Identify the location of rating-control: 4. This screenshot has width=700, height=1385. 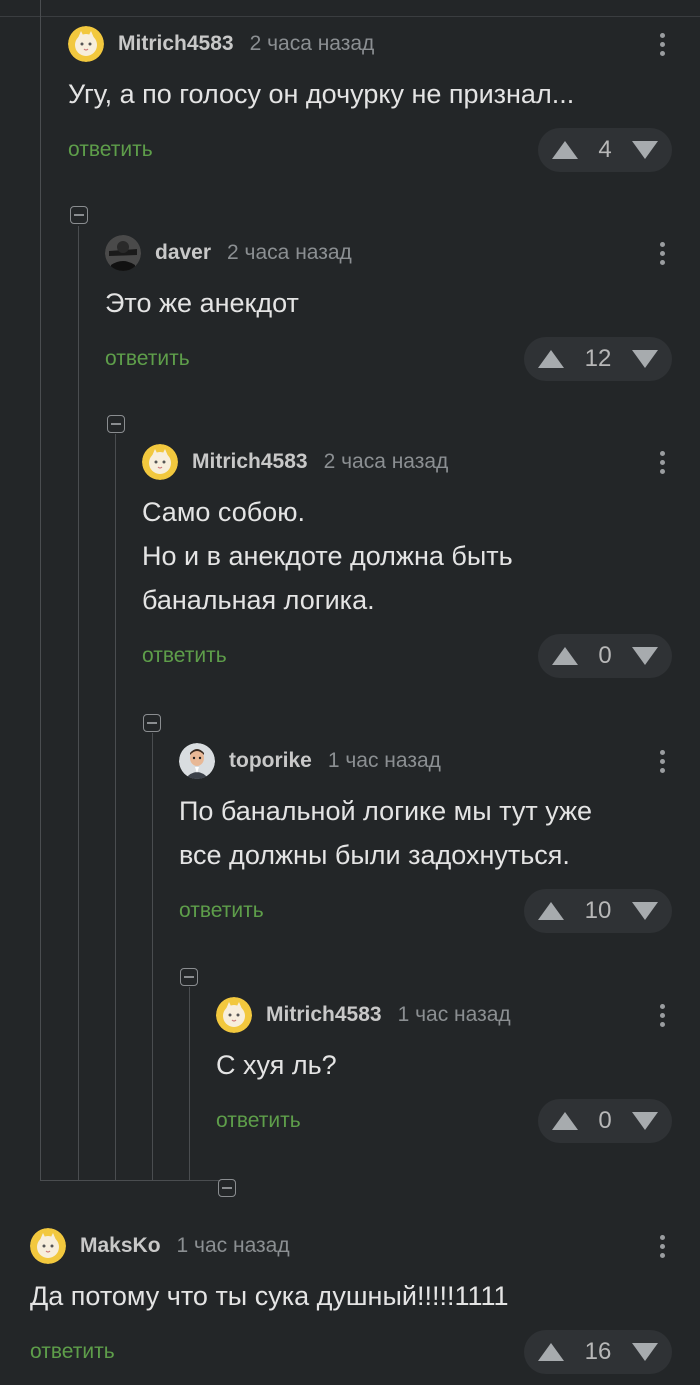
(605, 150).